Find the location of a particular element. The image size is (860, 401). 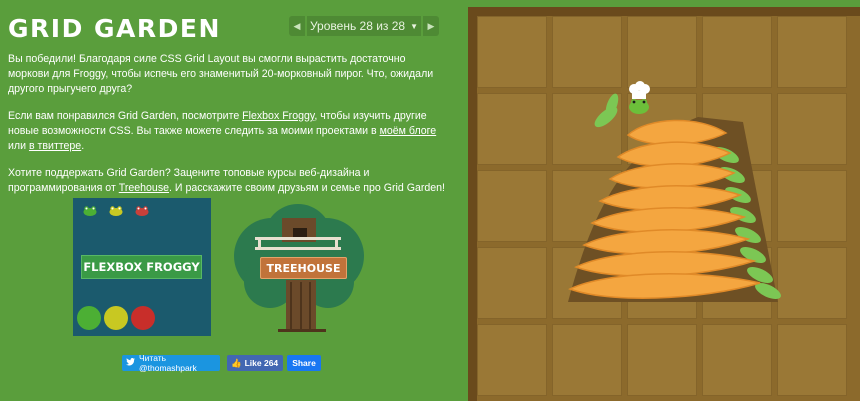

facebook-like-button: 👍 Like 264 is located at coordinates (255, 363).